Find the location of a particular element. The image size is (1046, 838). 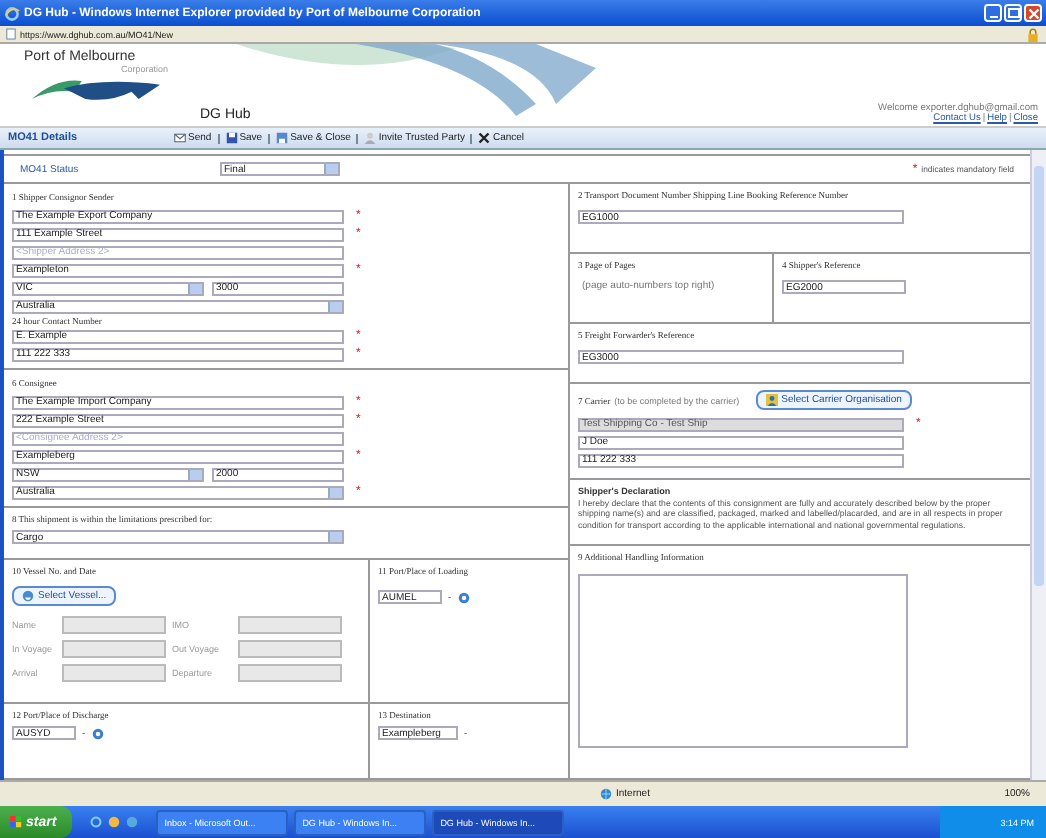

lock-icon is located at coordinates (1033, 34).